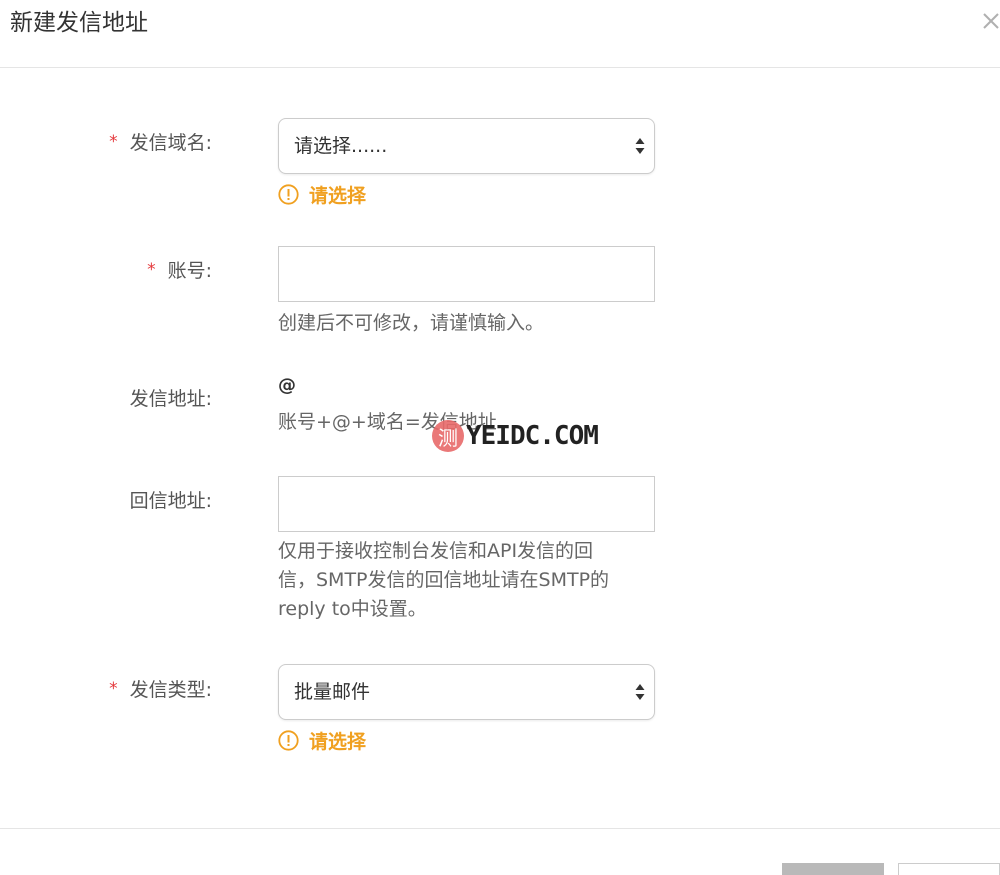 Image resolution: width=1000 pixels, height=875 pixels. What do you see at coordinates (338, 195) in the screenshot?
I see `domain-warning-text: 请选择` at bounding box center [338, 195].